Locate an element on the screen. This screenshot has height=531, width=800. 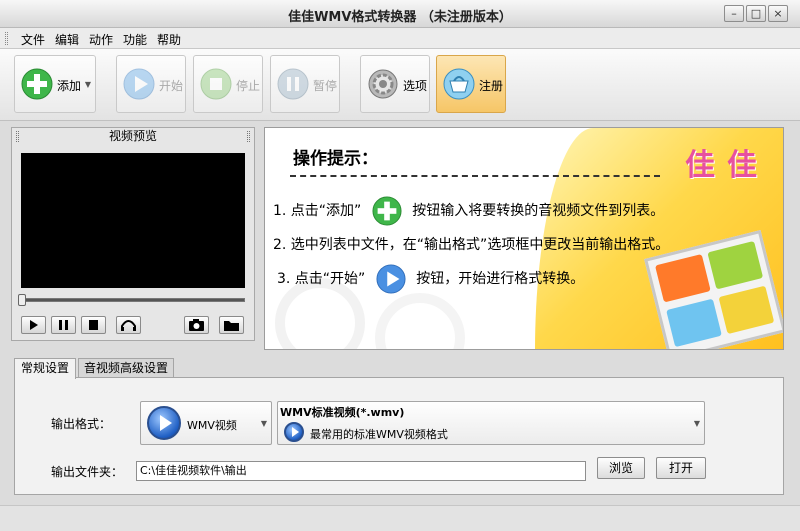
video-preview-panel: 视频预览 is located at coordinates (133, 234).